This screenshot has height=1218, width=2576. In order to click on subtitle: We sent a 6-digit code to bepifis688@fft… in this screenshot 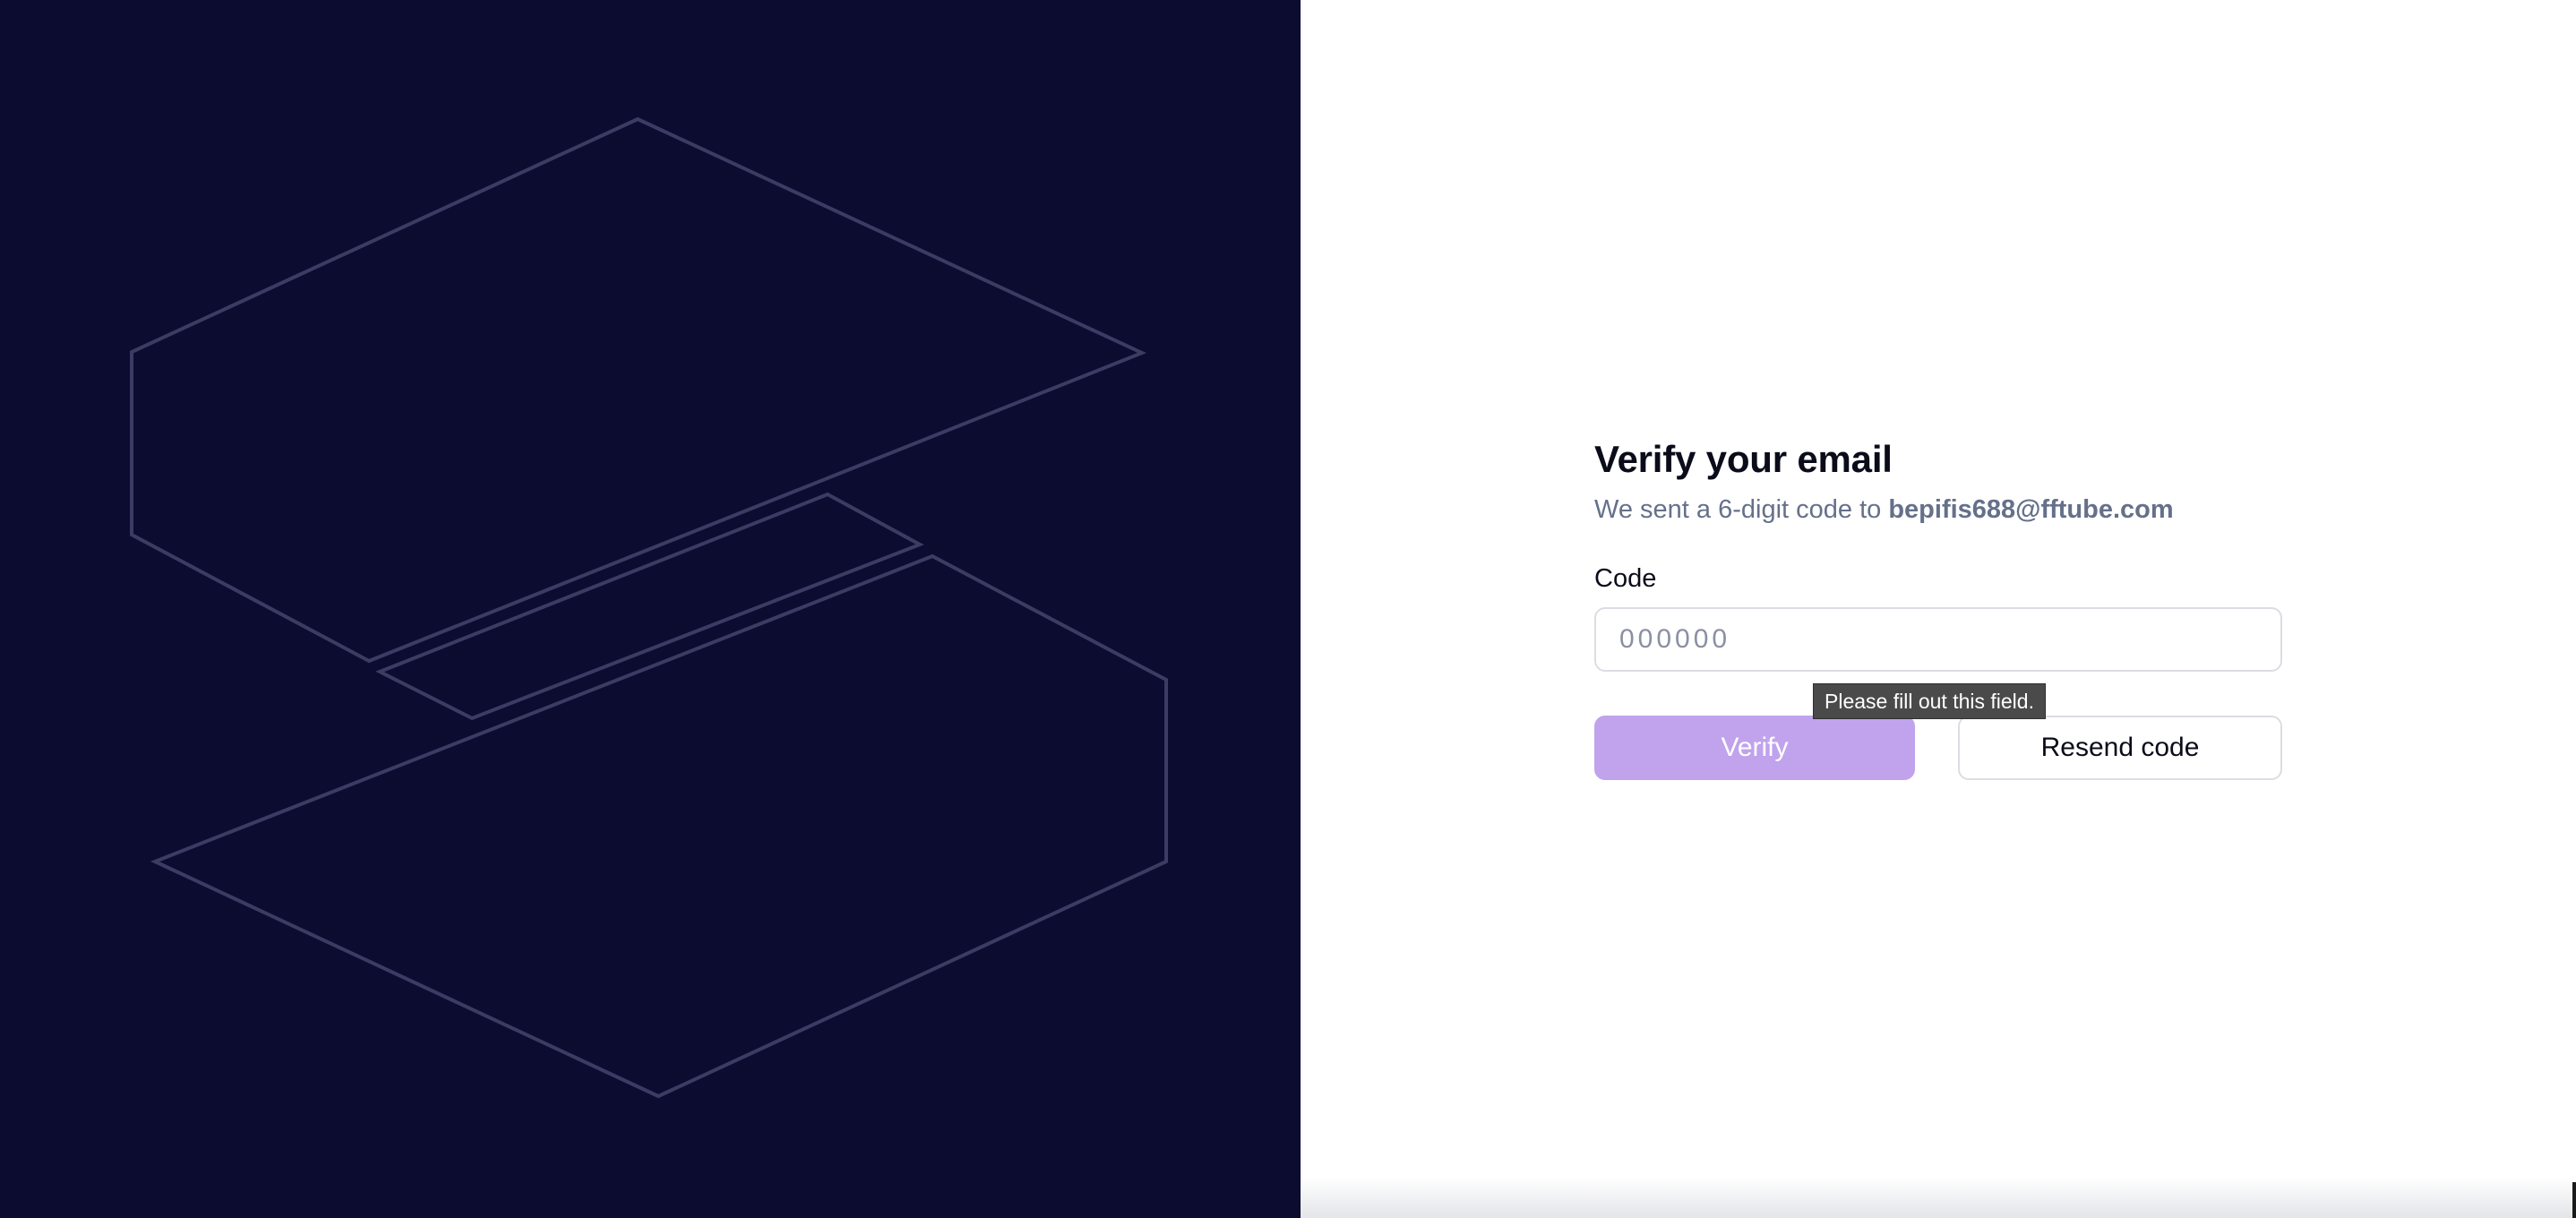, I will do `click(1938, 510)`.